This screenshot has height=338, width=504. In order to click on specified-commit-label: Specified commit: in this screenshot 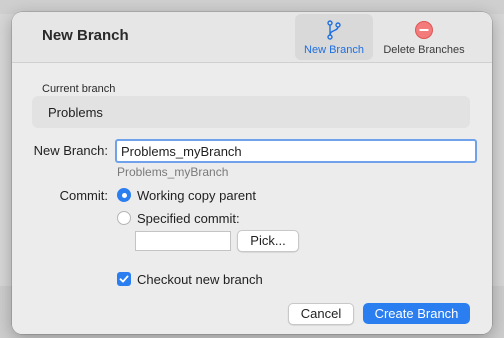, I will do `click(188, 218)`.